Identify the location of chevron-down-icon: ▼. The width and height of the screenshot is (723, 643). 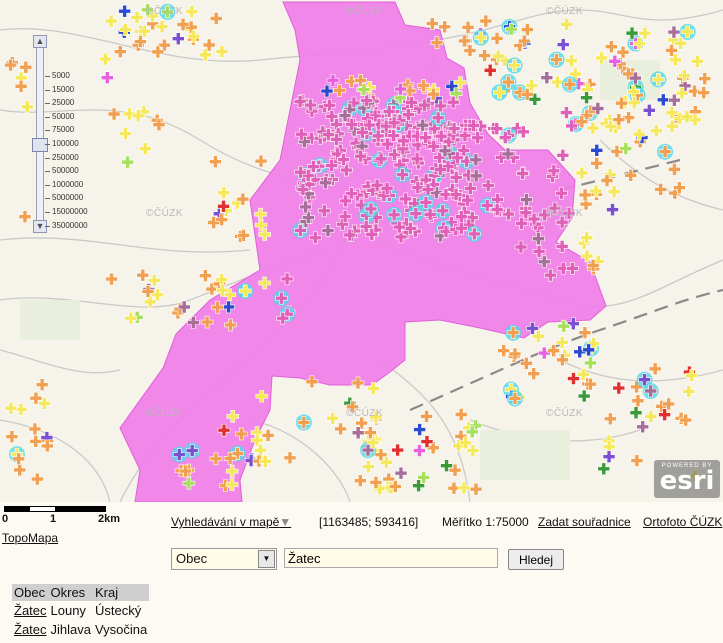
(266, 559).